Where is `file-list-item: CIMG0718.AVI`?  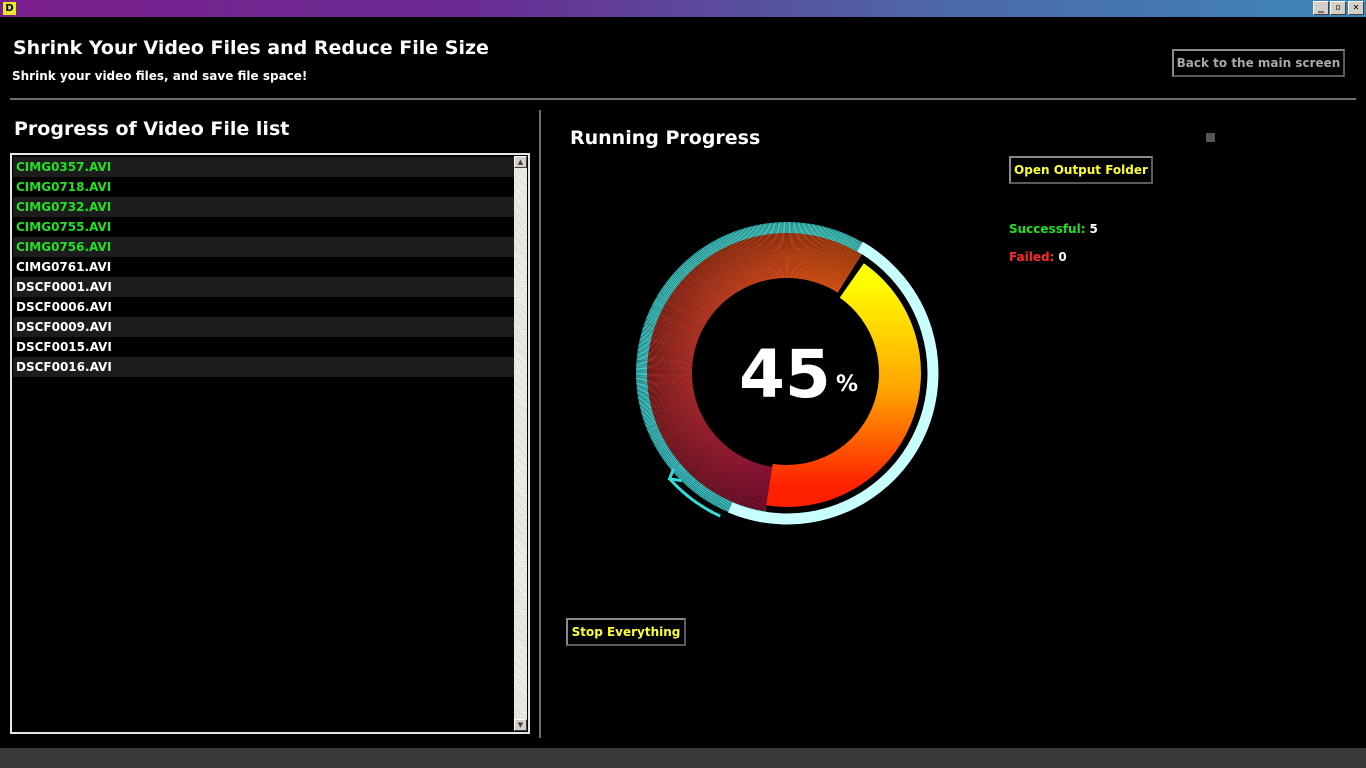 file-list-item: CIMG0718.AVI is located at coordinates (263, 187).